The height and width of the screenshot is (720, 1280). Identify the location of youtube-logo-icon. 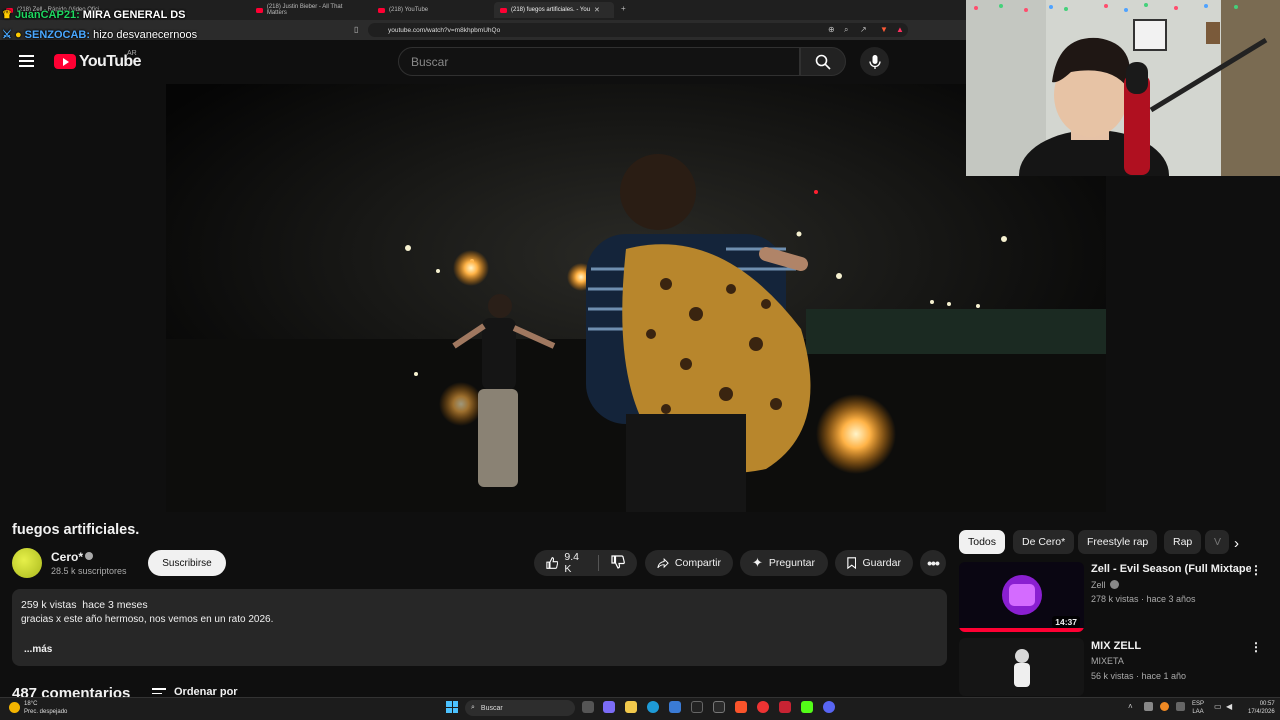
(65, 61).